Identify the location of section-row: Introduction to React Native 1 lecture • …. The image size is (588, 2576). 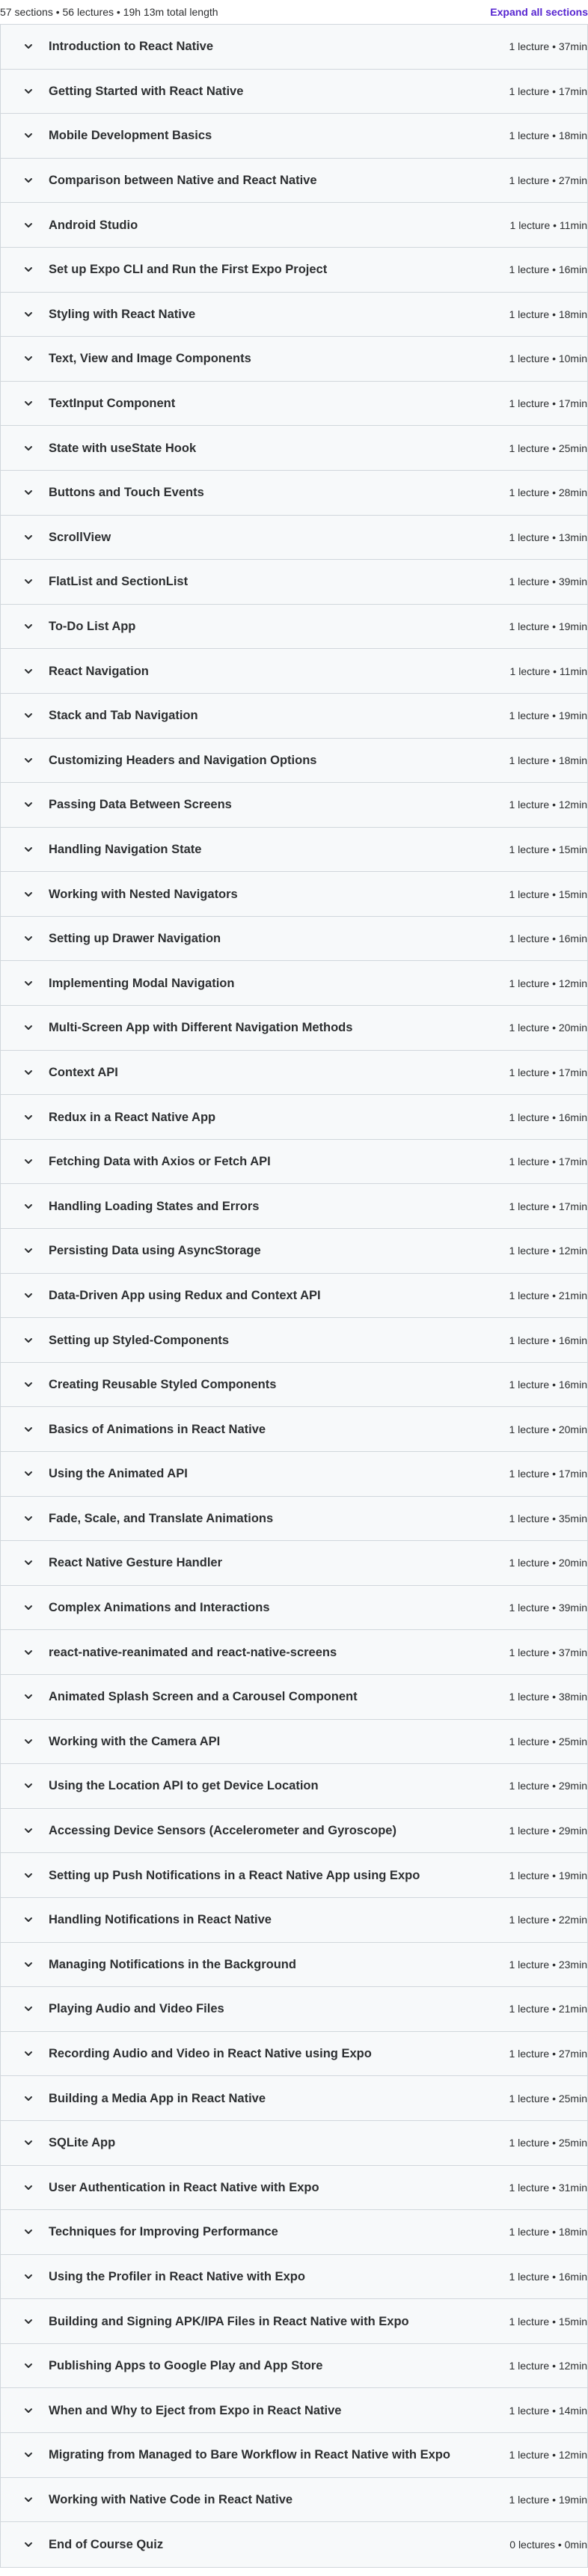
(294, 48).